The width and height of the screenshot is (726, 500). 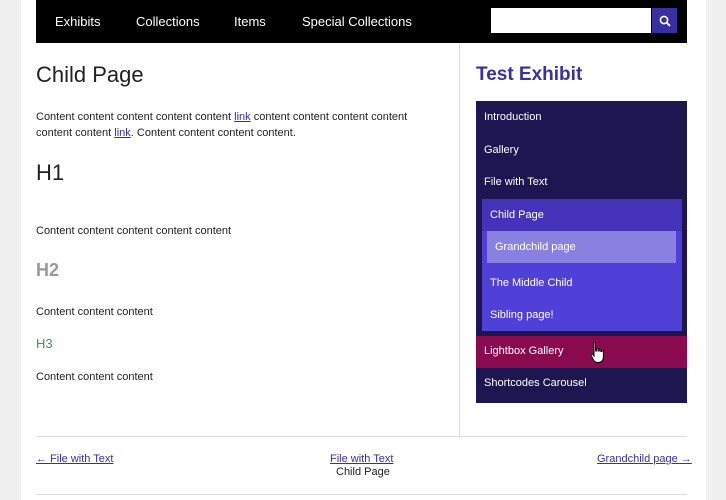 What do you see at coordinates (48, 270) in the screenshot?
I see `heading-h2: H2` at bounding box center [48, 270].